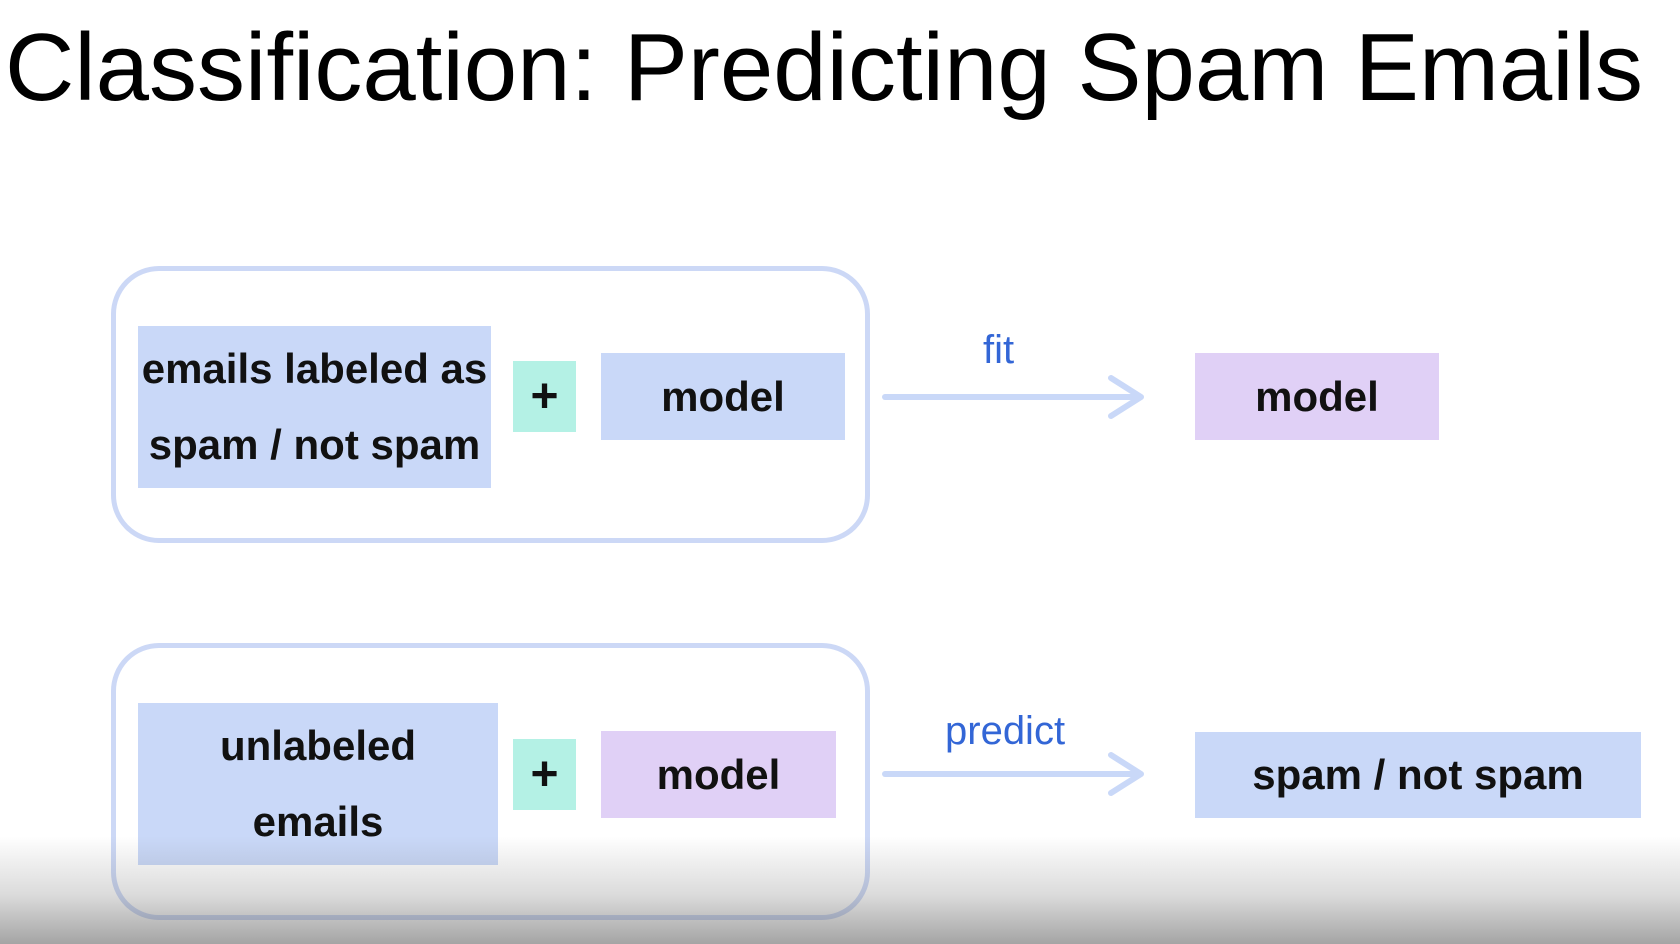 This screenshot has width=1680, height=944. I want to click on labeled-emails-line2: spam / not spam, so click(314, 444).